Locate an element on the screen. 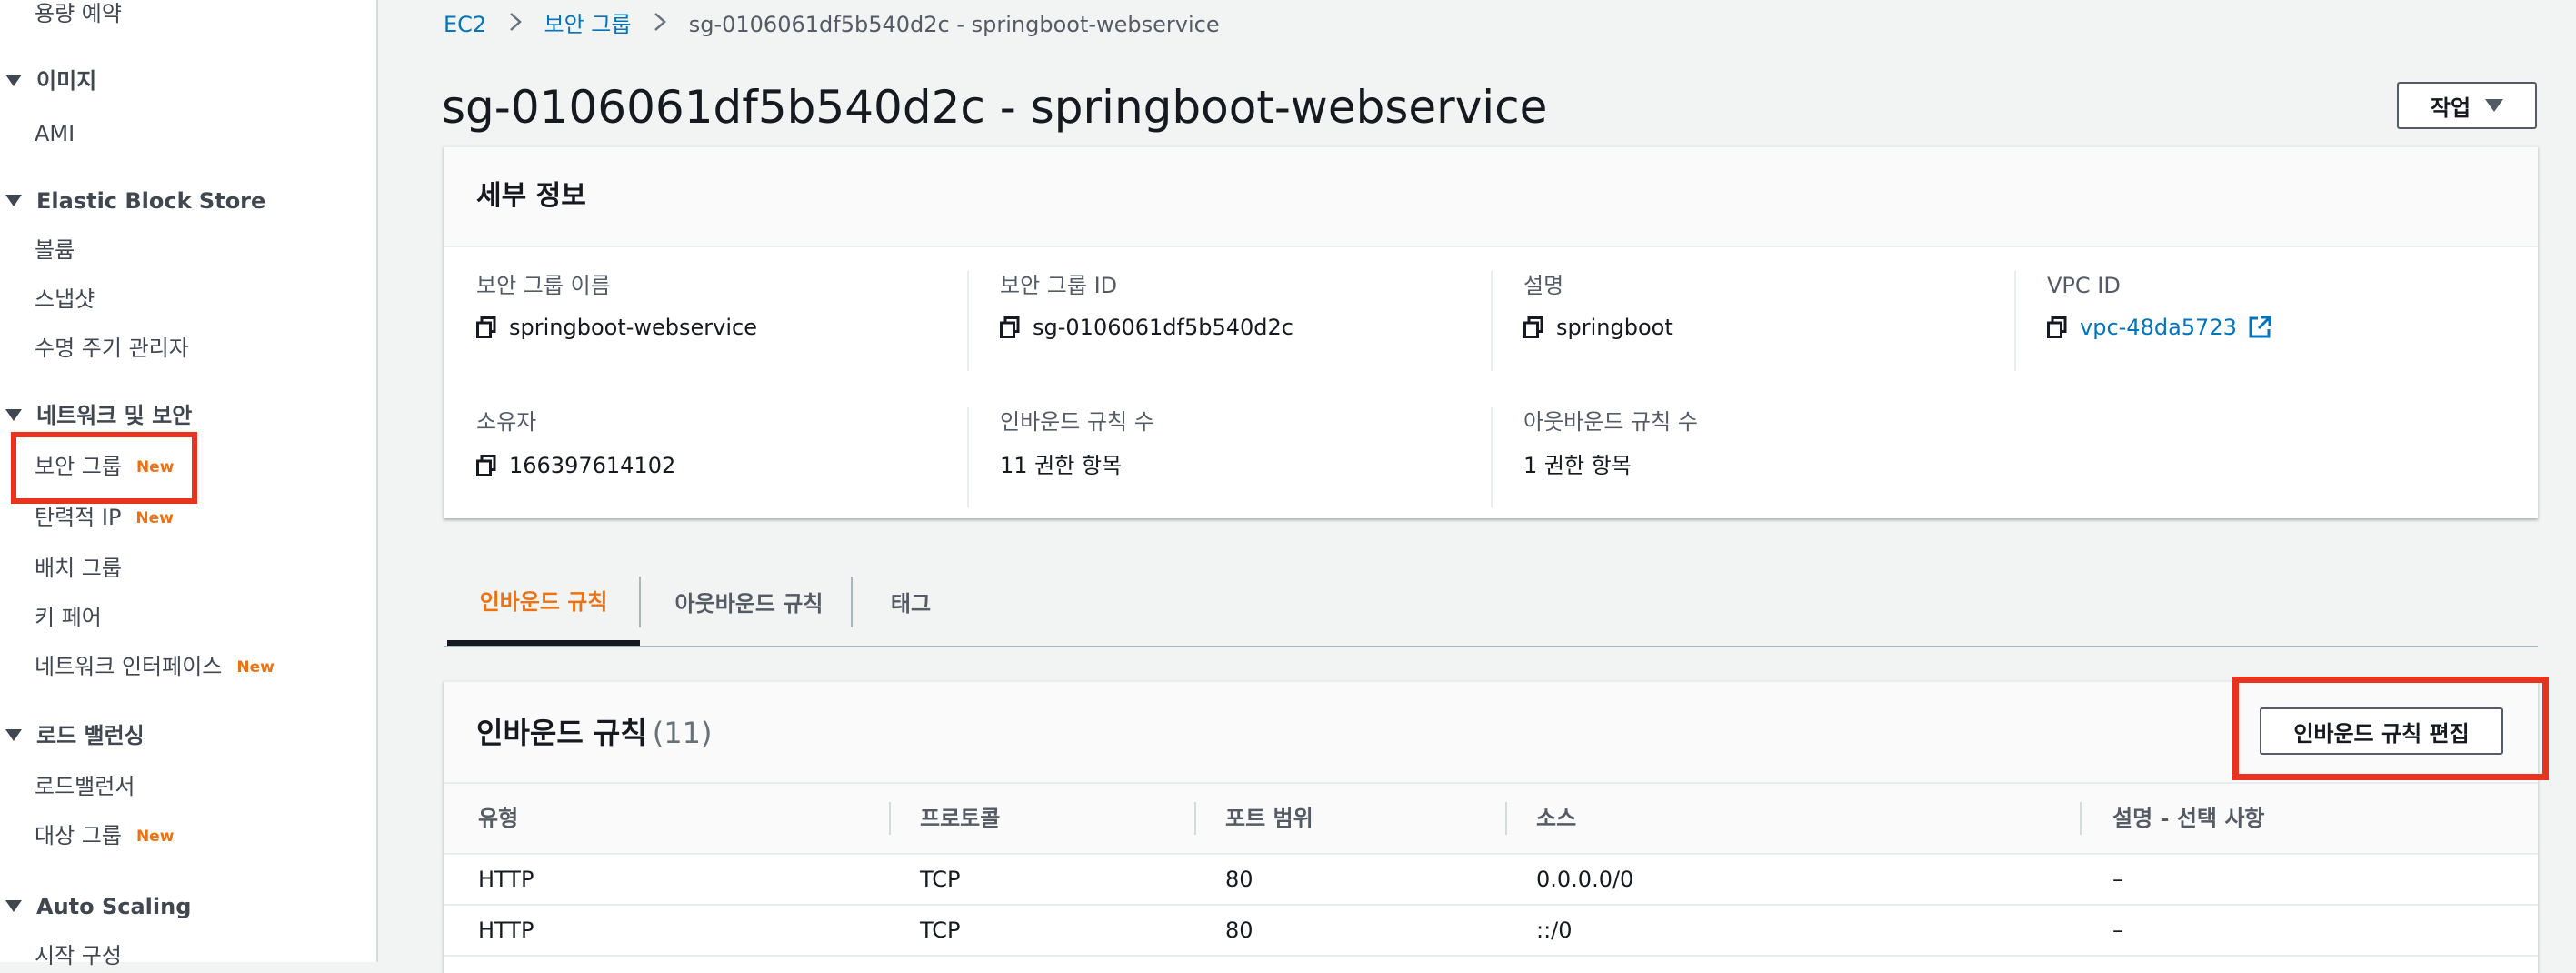  vpc-id-link: vpc-48da5723 is located at coordinates (2158, 327).